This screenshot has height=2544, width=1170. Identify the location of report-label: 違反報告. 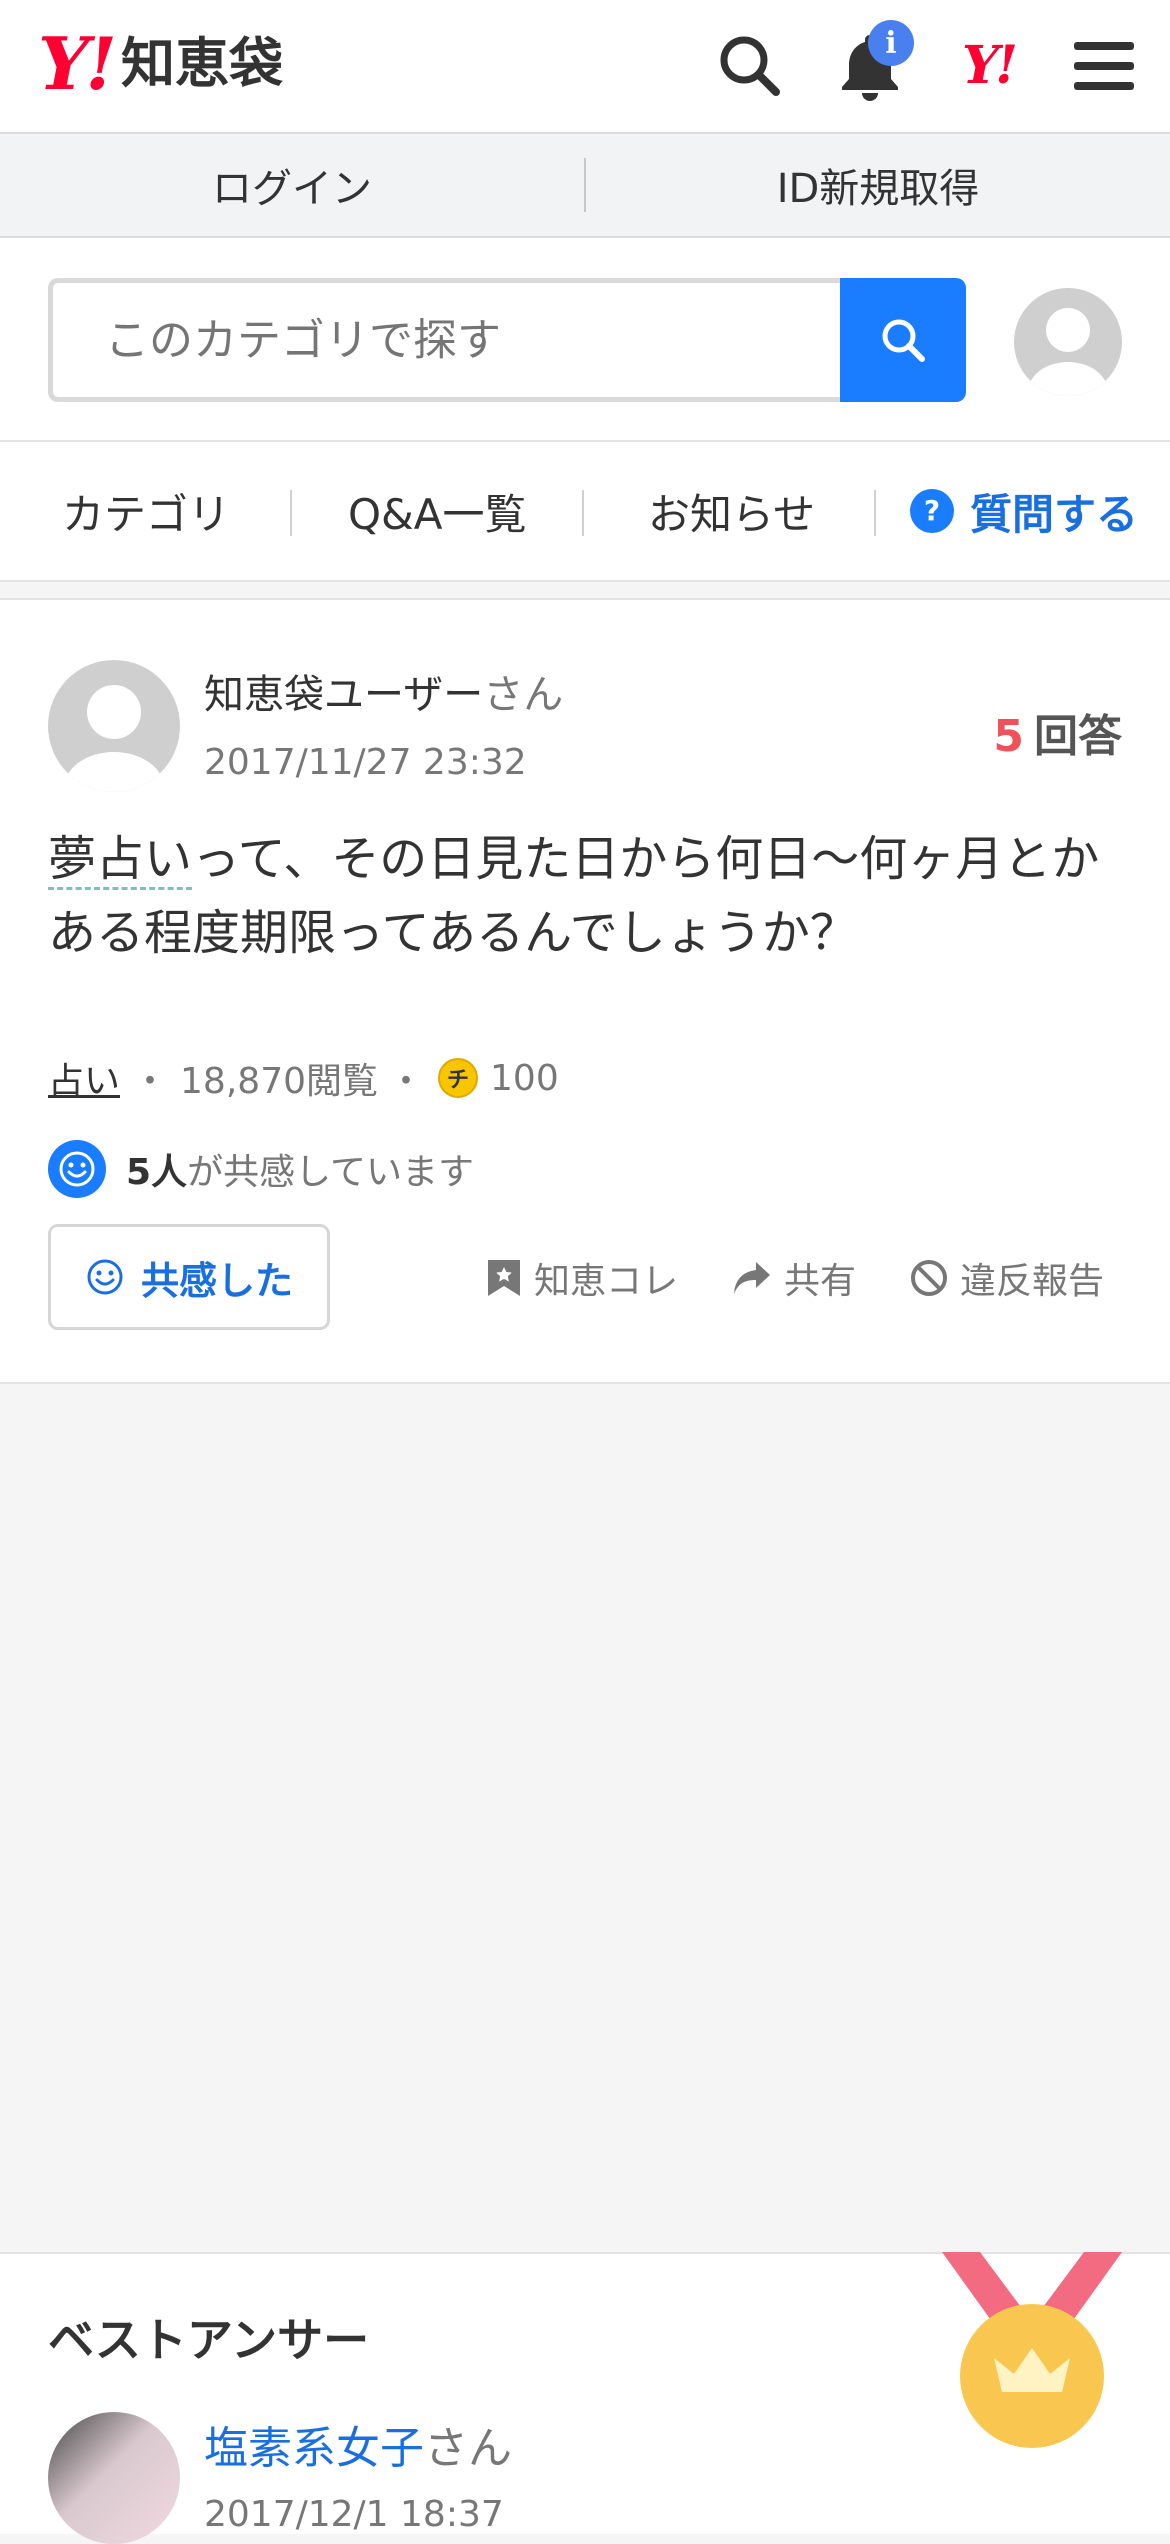
(1031, 1281).